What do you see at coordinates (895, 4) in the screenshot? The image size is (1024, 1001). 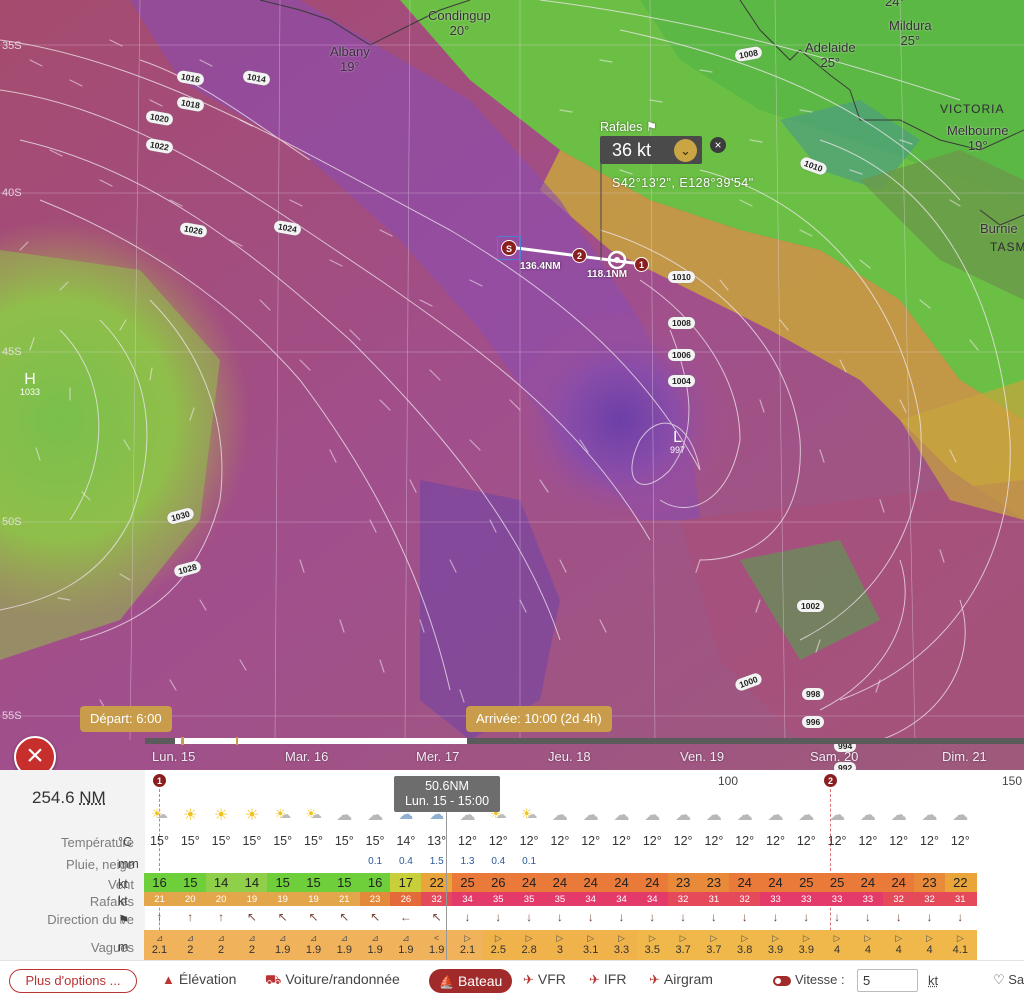 I see `temperature-label: 24°` at bounding box center [895, 4].